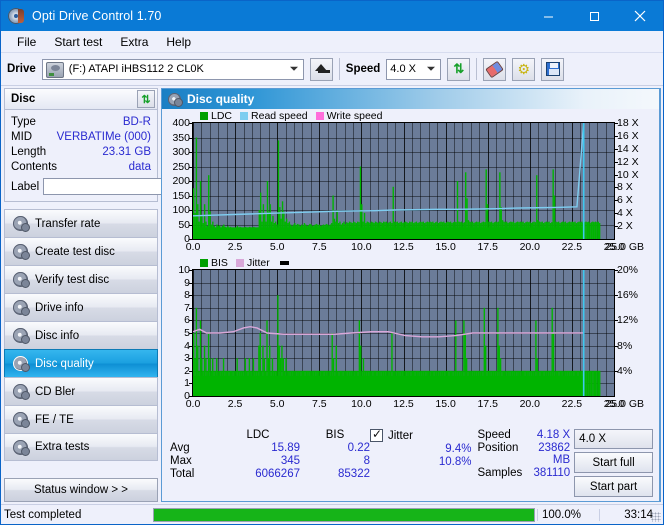  I want to click on menu-item-extra: Extra, so click(134, 42).